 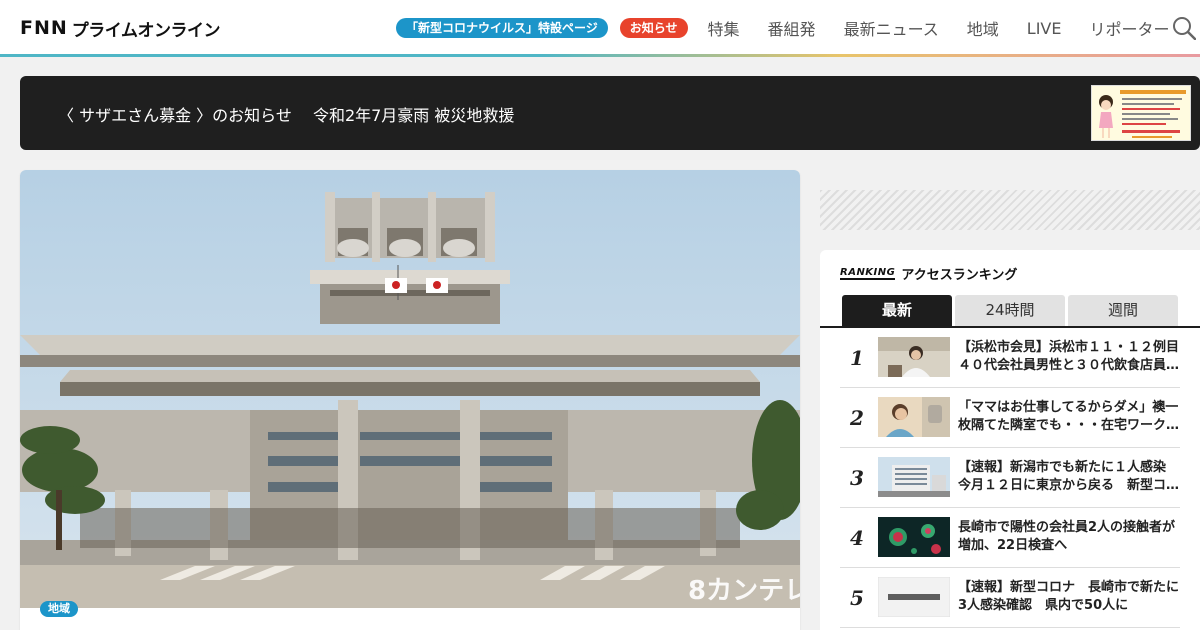 What do you see at coordinates (1044, 28) in the screenshot?
I see `nav-item-live: LIVE` at bounding box center [1044, 28].